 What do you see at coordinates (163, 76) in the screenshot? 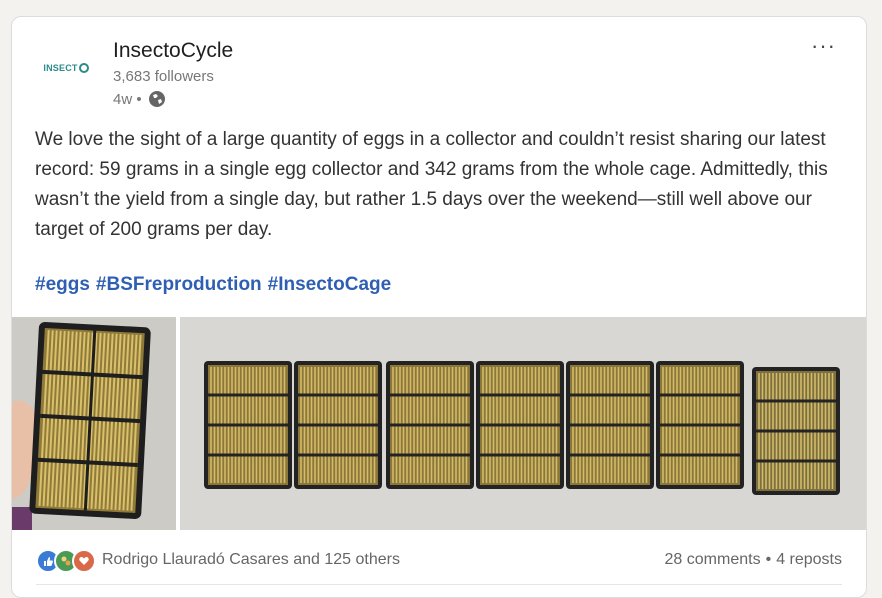
I see `follower-count: 3,683 followers` at bounding box center [163, 76].